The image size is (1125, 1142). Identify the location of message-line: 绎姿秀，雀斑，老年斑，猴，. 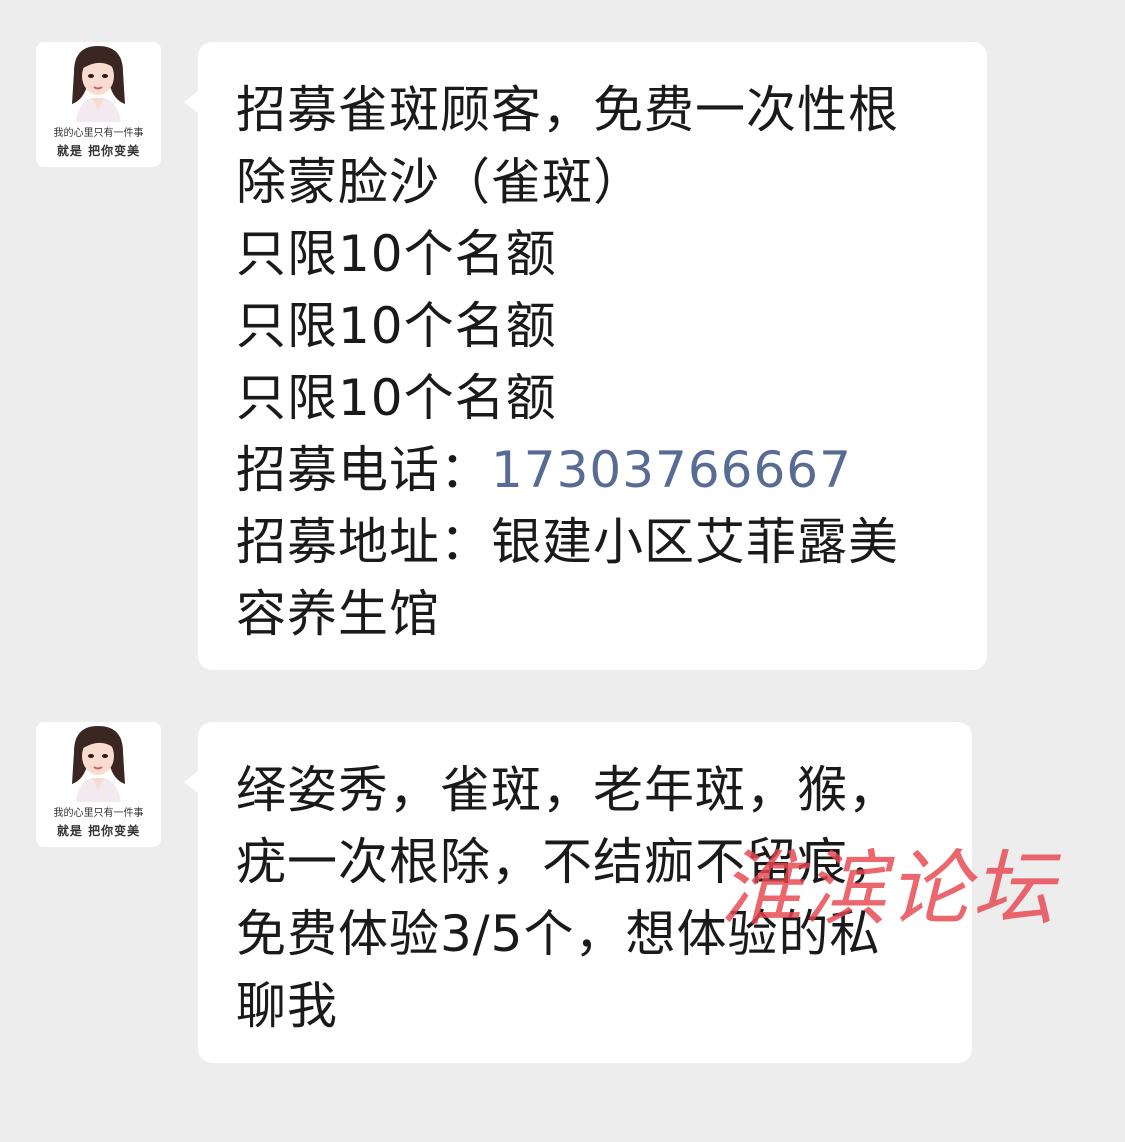
(567, 790).